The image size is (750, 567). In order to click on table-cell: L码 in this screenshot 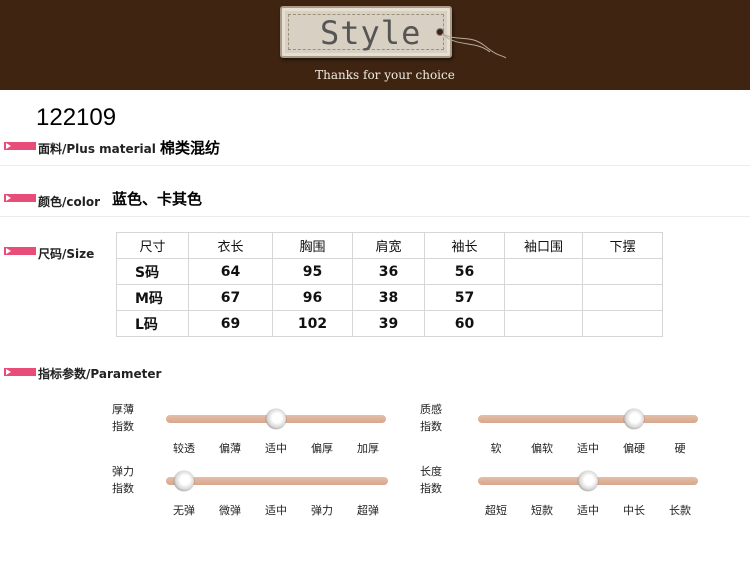, I will do `click(152, 323)`.